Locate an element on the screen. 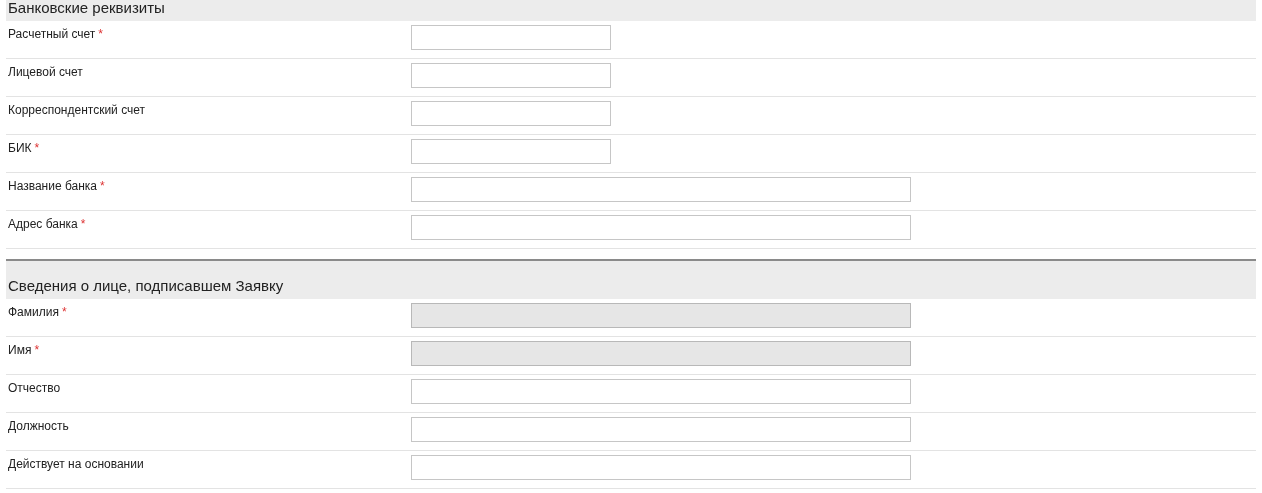  field-label: Корреспондентский счет is located at coordinates (77, 110).